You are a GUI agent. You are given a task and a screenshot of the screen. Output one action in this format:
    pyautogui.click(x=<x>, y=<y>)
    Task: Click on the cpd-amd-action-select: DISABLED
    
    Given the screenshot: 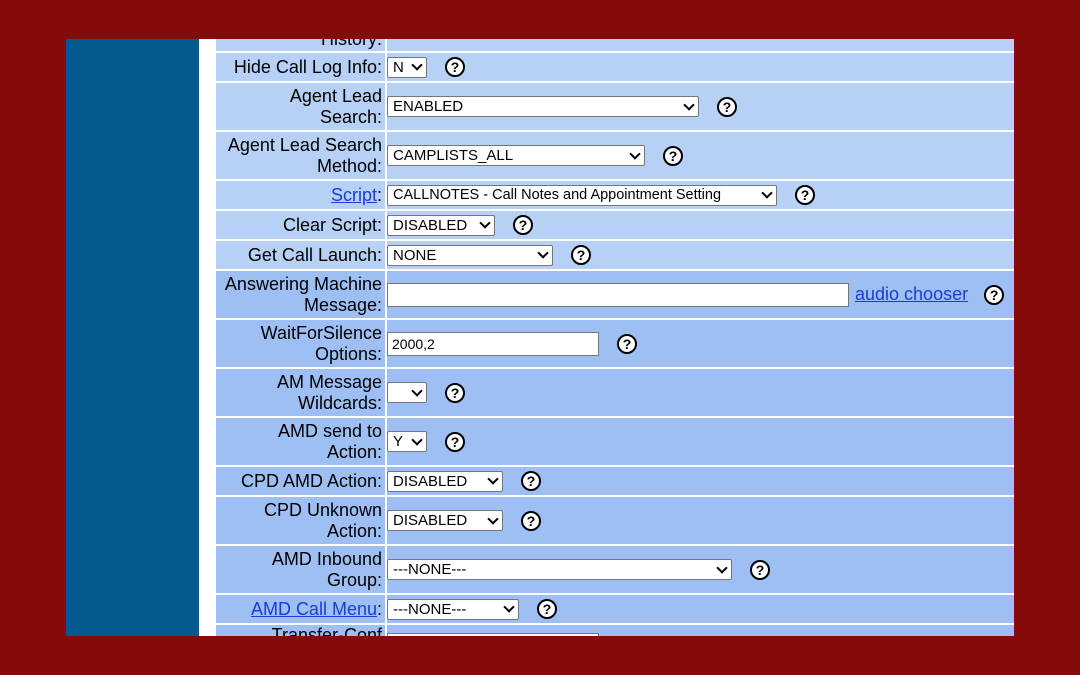 What is the action you would take?
    pyautogui.click(x=445, y=481)
    